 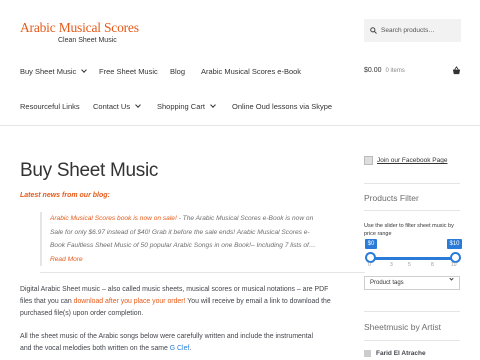 I want to click on g-clef-link: G Clef, so click(x=180, y=348).